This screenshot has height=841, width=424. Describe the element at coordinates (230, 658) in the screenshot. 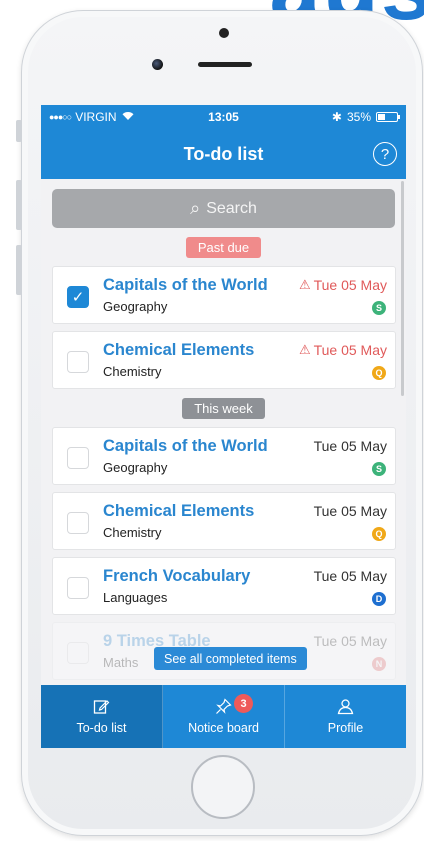

I see `see-all-completed-button: See all completed items` at that location.